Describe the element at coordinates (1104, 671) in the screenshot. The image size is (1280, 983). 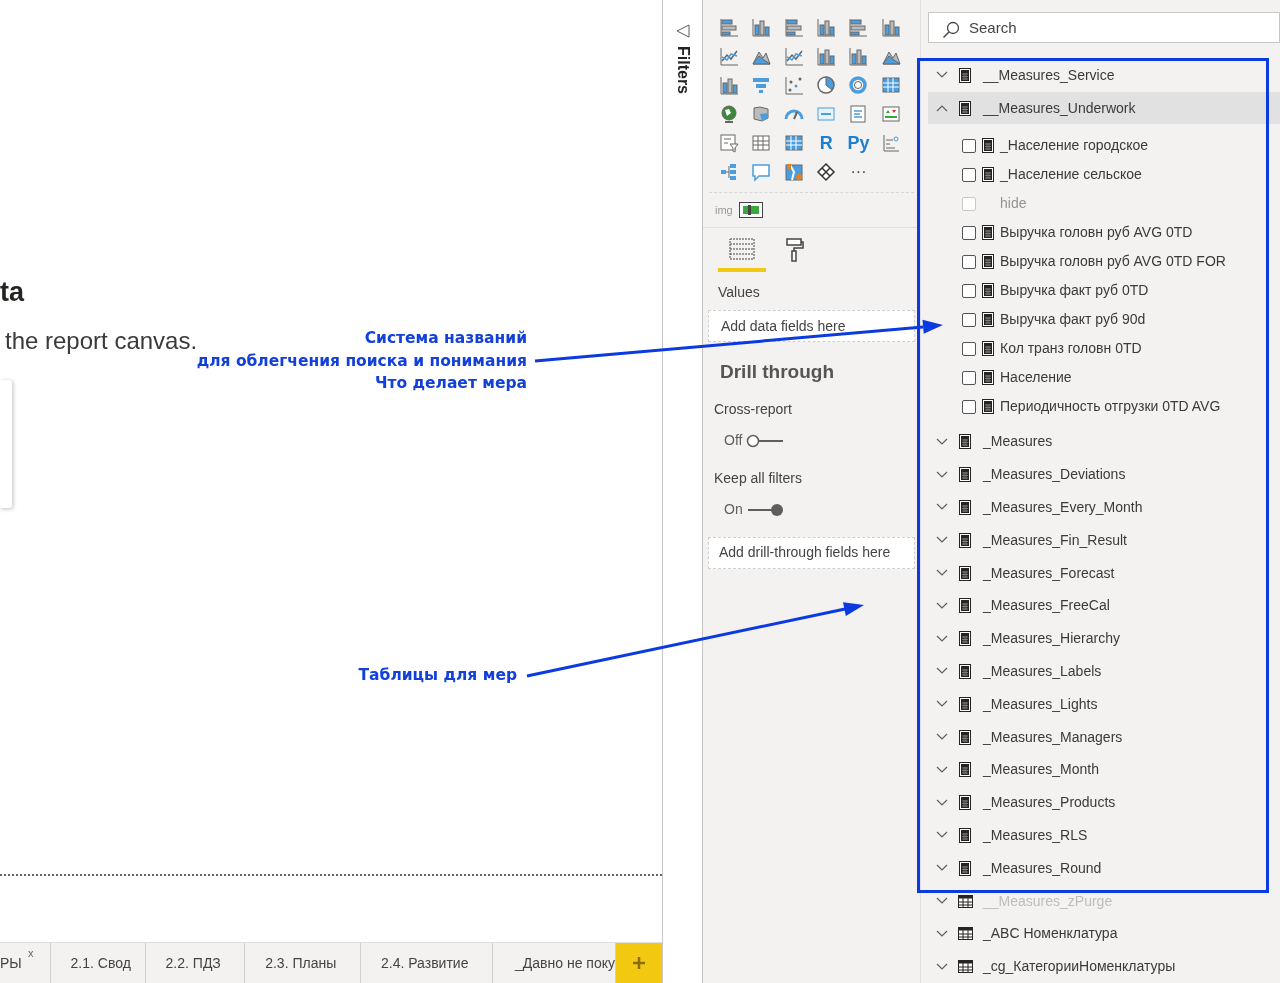
I see `table-row: _Measures_Labels` at that location.